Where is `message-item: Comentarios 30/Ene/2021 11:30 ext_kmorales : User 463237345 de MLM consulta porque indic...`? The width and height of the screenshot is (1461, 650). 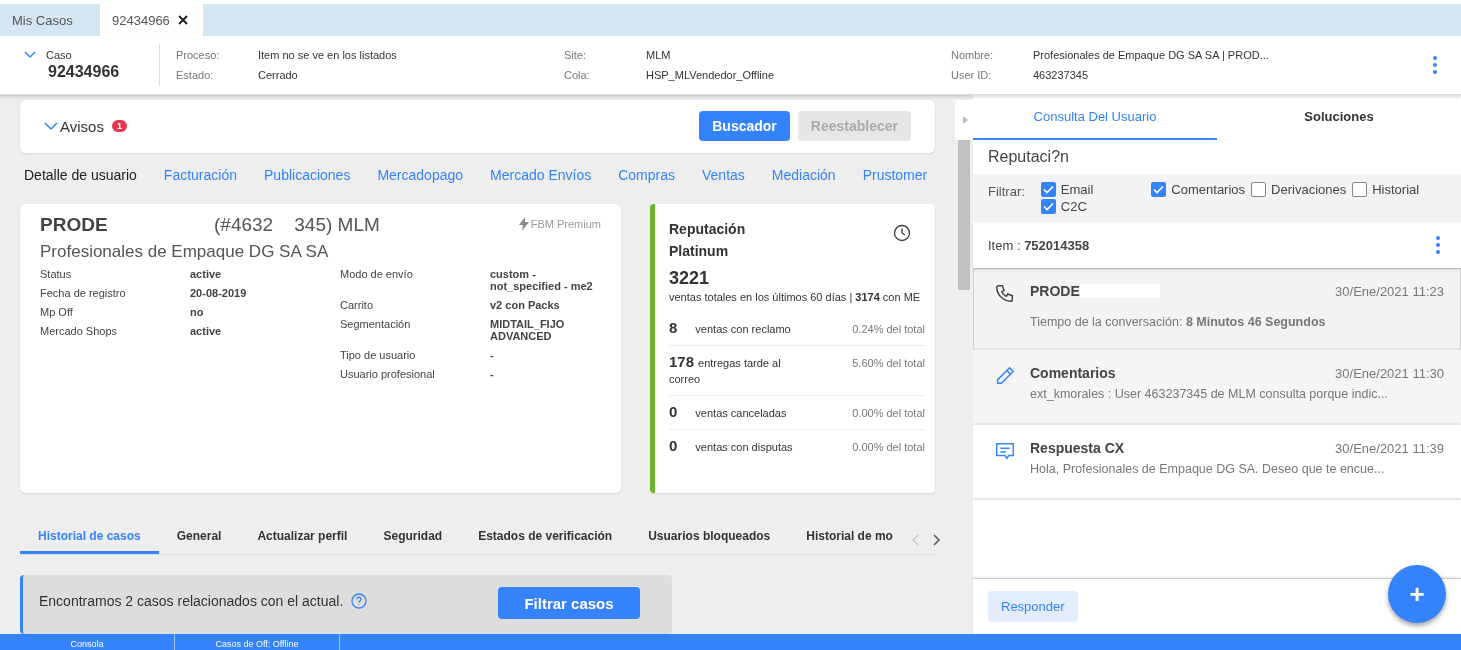 message-item: Comentarios 30/Ene/2021 11:30 ext_kmorales : User 463237345 de MLM consulta porque indic... is located at coordinates (1217, 387).